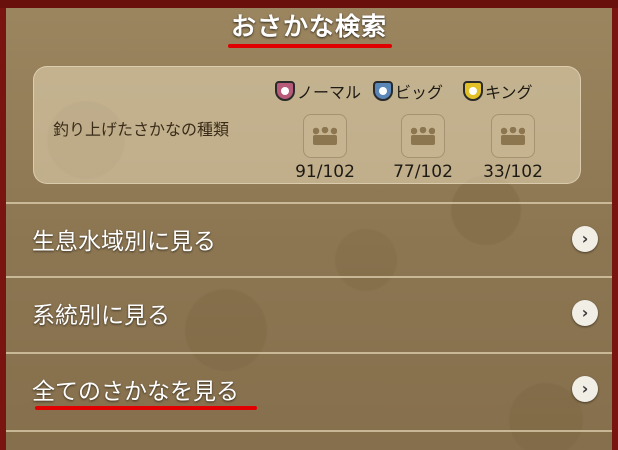 The height and width of the screenshot is (450, 618). Describe the element at coordinates (473, 91) in the screenshot. I see `king-crown-icon` at that location.